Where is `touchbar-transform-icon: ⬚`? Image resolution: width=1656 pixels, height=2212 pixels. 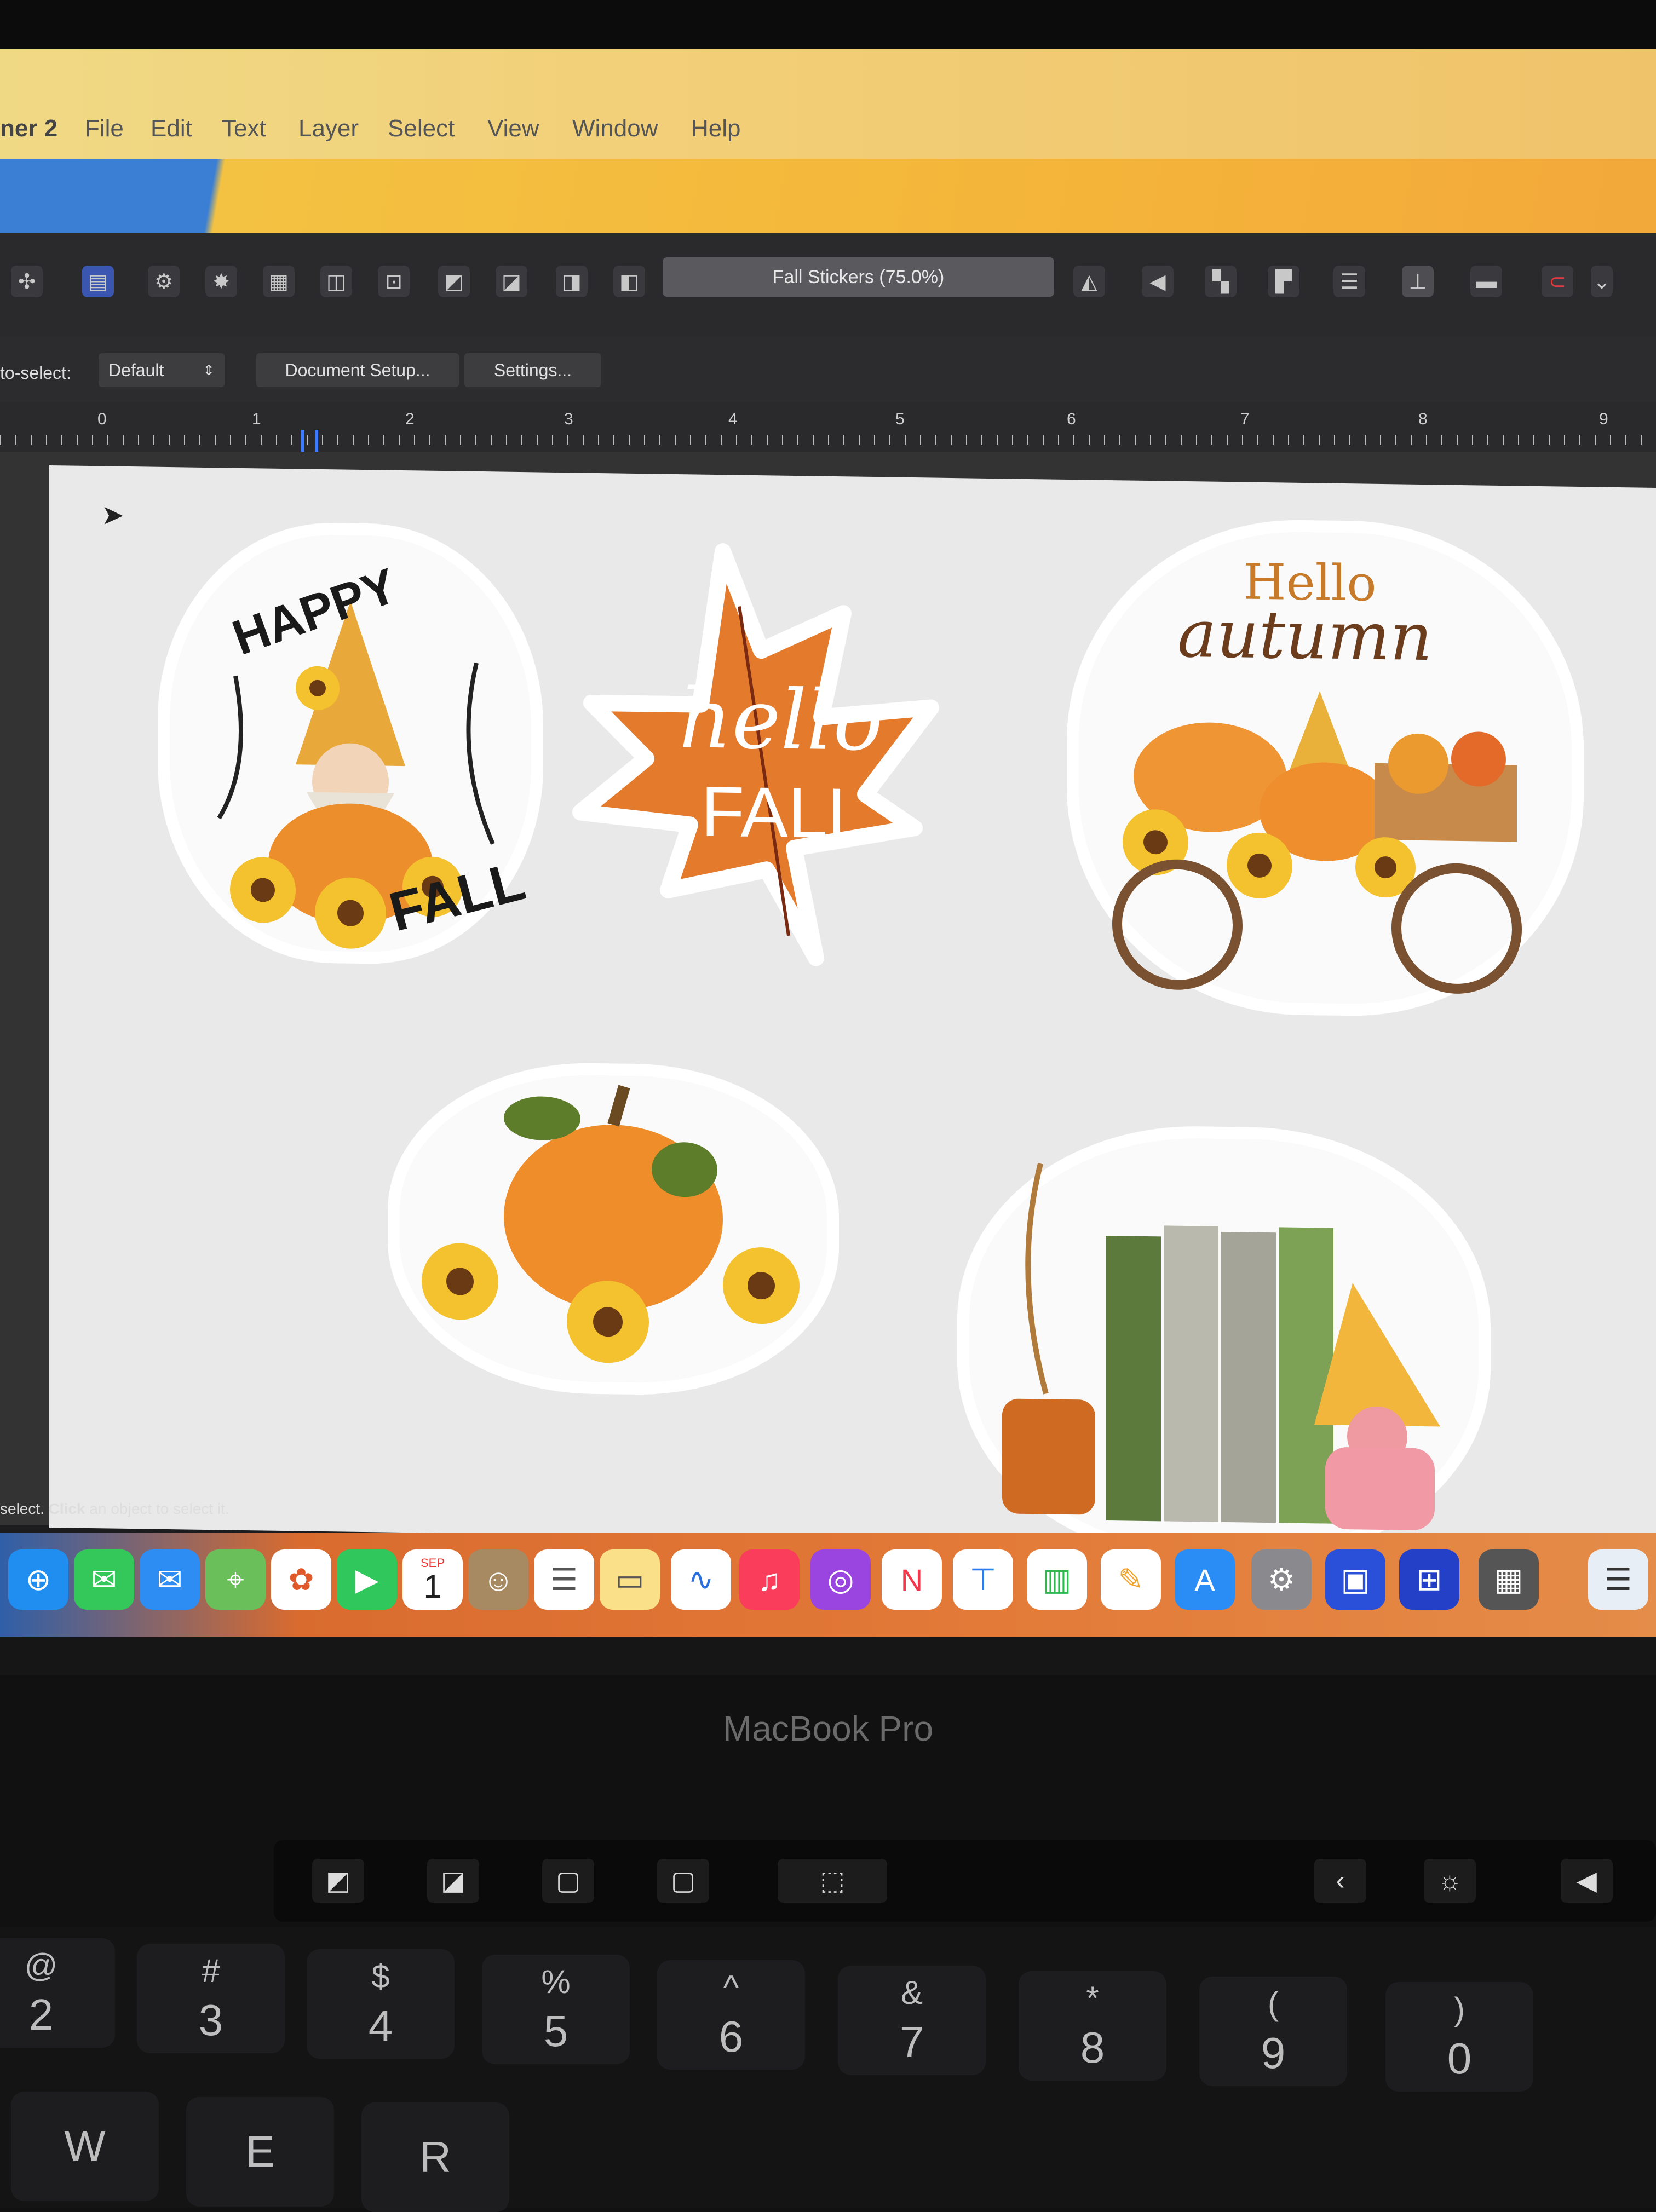 touchbar-transform-icon: ⬚ is located at coordinates (832, 1881).